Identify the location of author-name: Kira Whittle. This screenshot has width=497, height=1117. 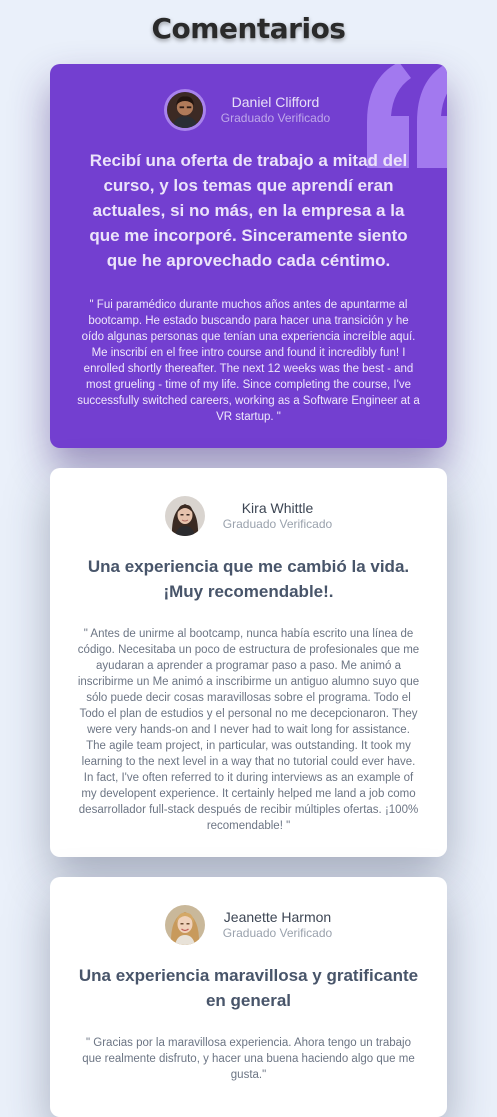
(277, 507).